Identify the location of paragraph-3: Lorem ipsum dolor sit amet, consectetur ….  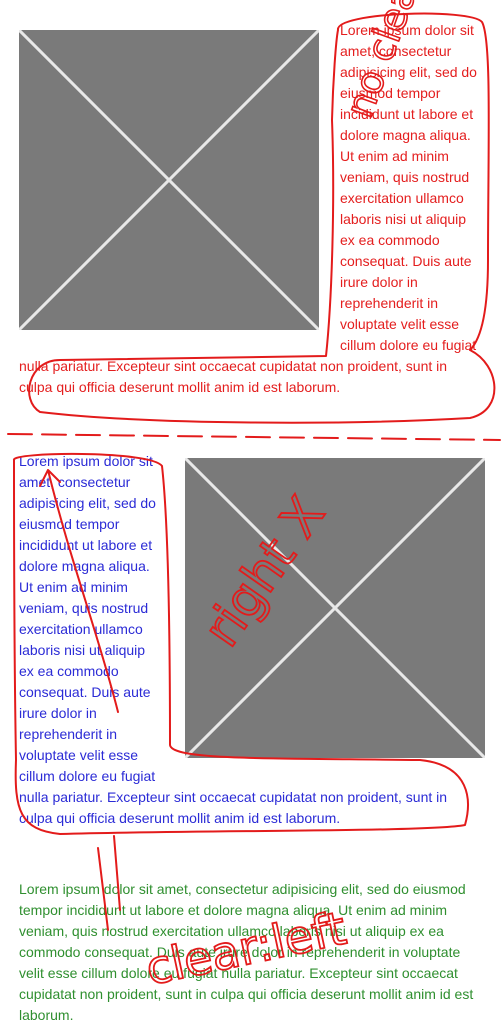
(252, 952).